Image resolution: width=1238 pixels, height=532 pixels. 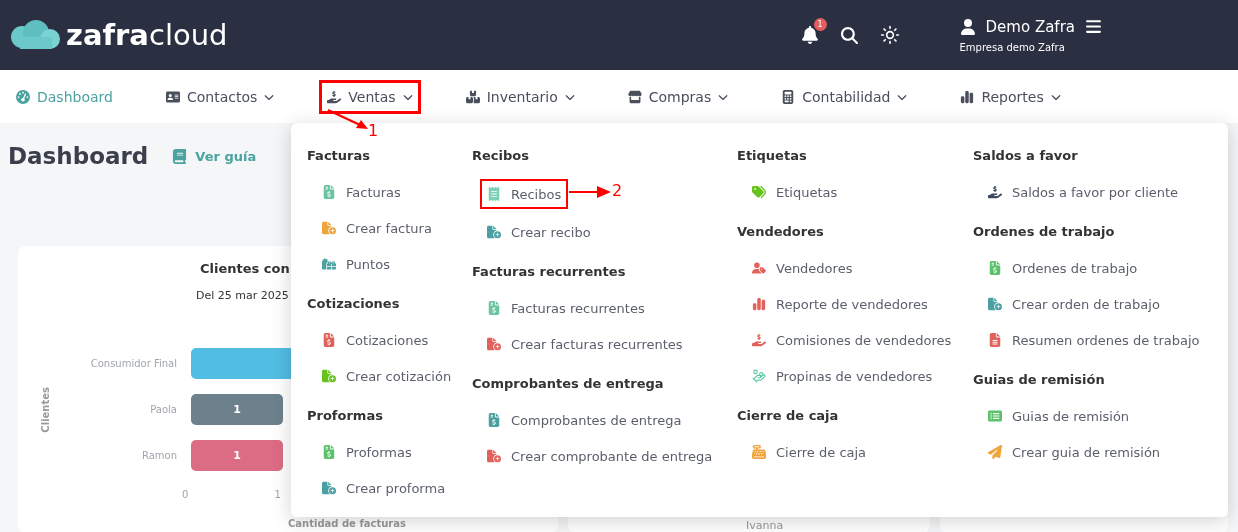 I want to click on menu-group-heading: Proformas, so click(x=345, y=416).